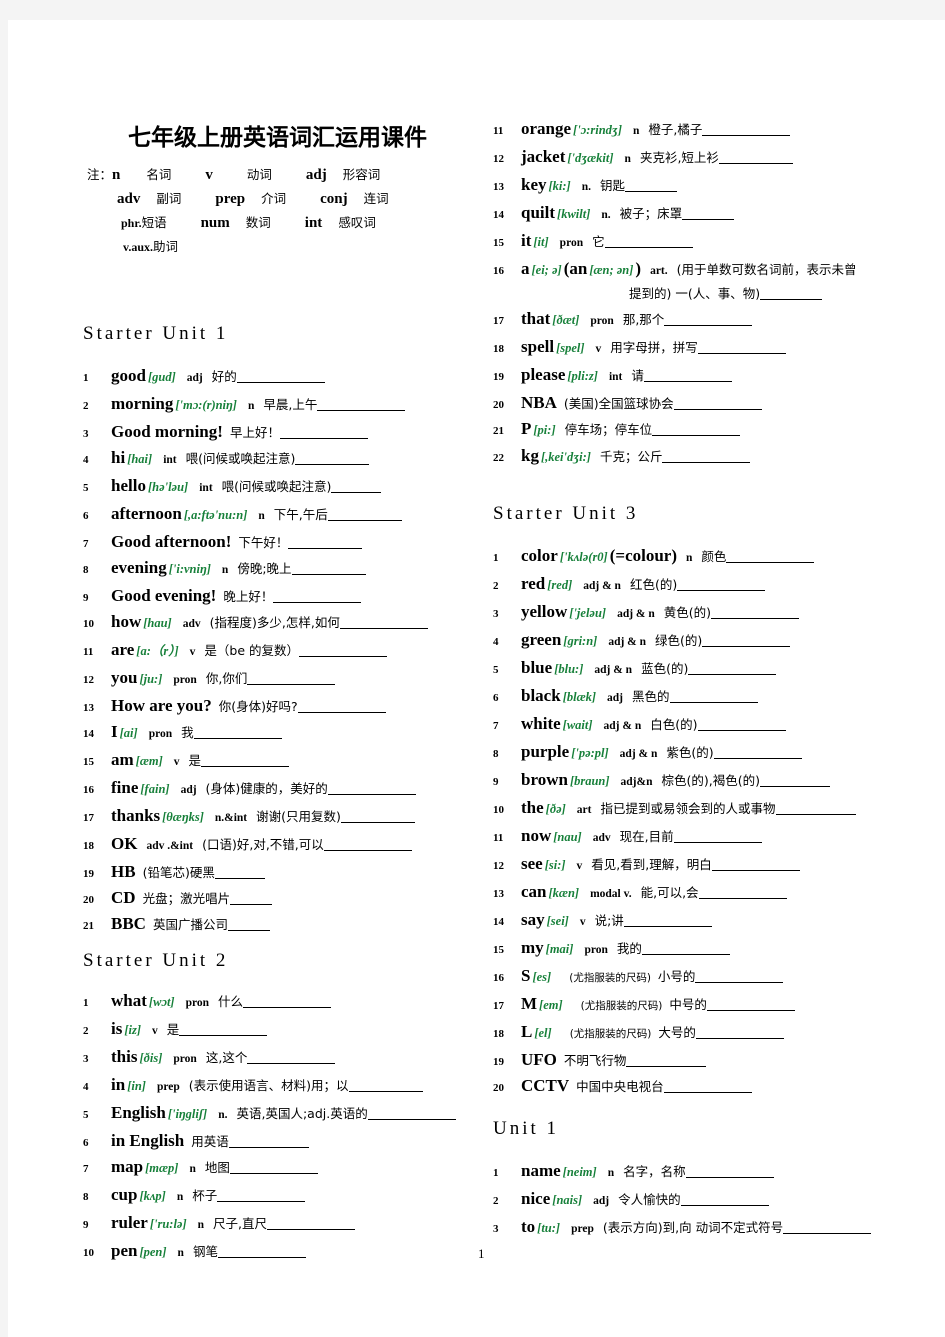 This screenshot has width=945, height=1337. Describe the element at coordinates (688, 1004) in the screenshot. I see `entry-meaning: 中号的` at that location.